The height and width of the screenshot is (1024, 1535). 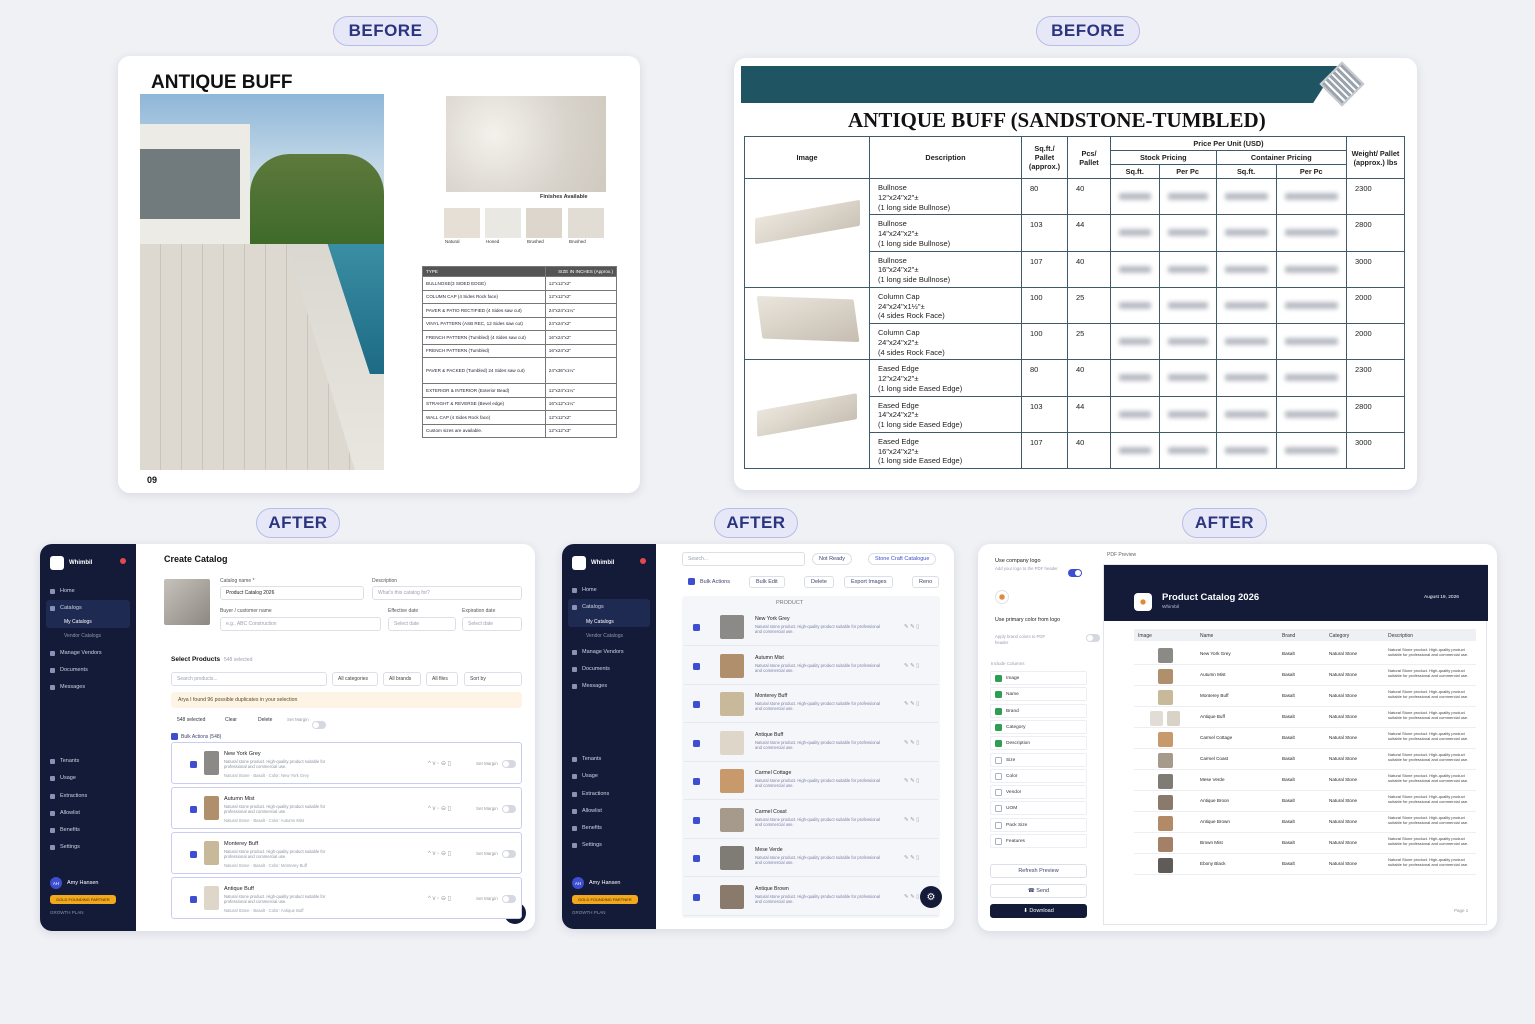 What do you see at coordinates (78, 622) in the screenshot?
I see `nav-my-catalogs: My Catalogs` at bounding box center [78, 622].